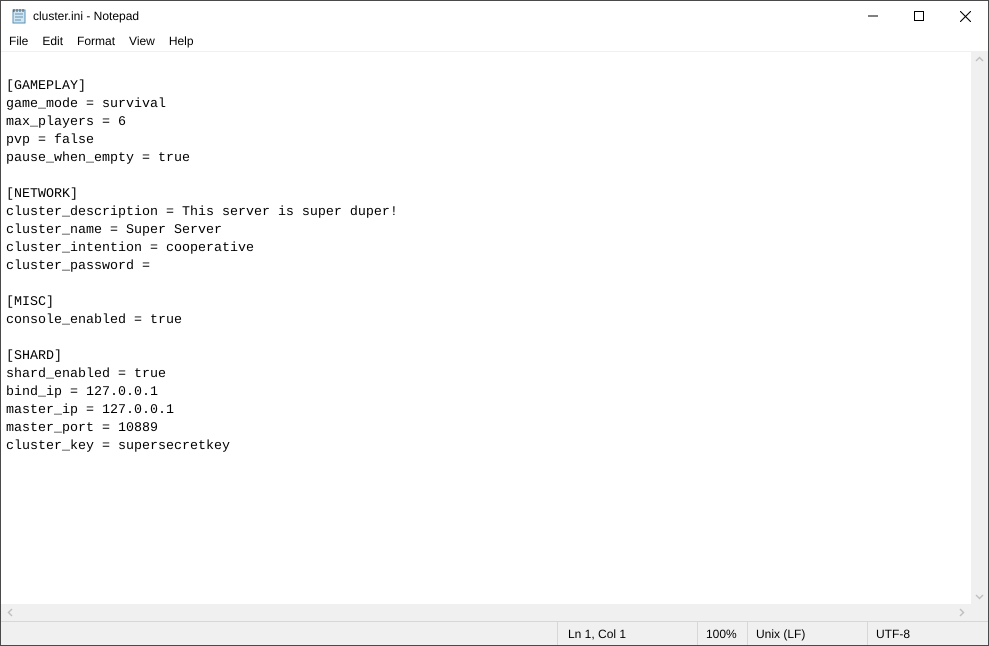 This screenshot has width=989, height=646. Describe the element at coordinates (86, 16) in the screenshot. I see `window-title: cluster.ini - Notepad` at that location.